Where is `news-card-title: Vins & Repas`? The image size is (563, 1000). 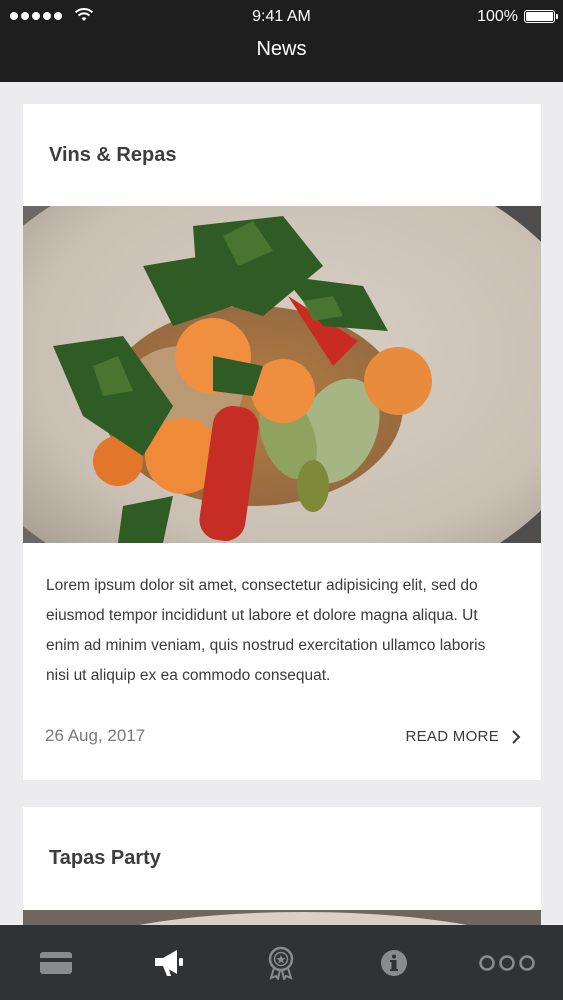
news-card-title: Vins & Repas is located at coordinates (113, 155).